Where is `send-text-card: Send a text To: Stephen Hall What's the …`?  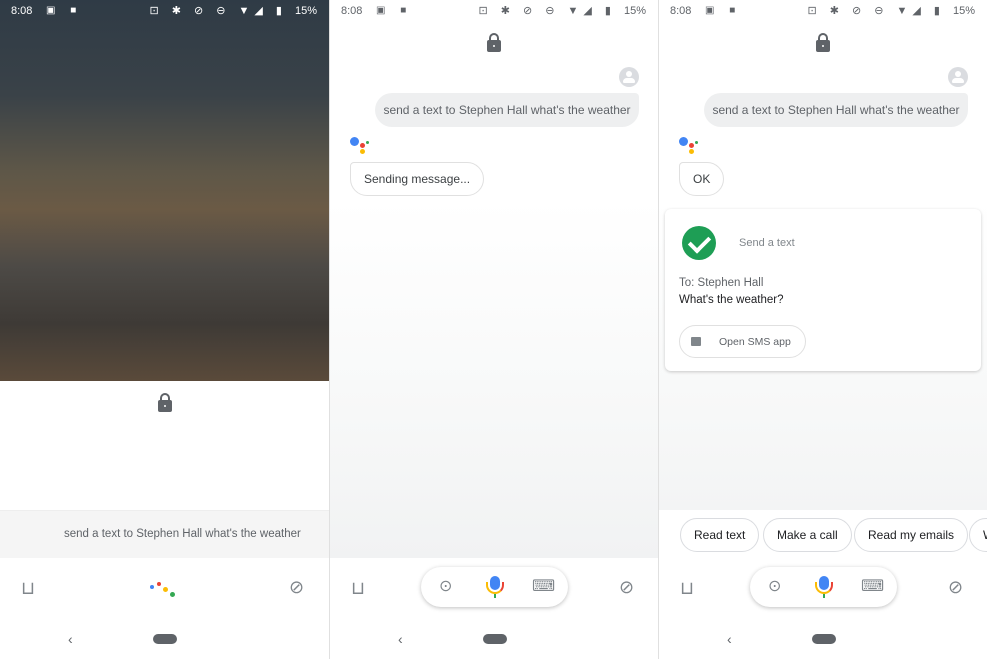 send-text-card: Send a text To: Stephen Hall What's the … is located at coordinates (823, 290).